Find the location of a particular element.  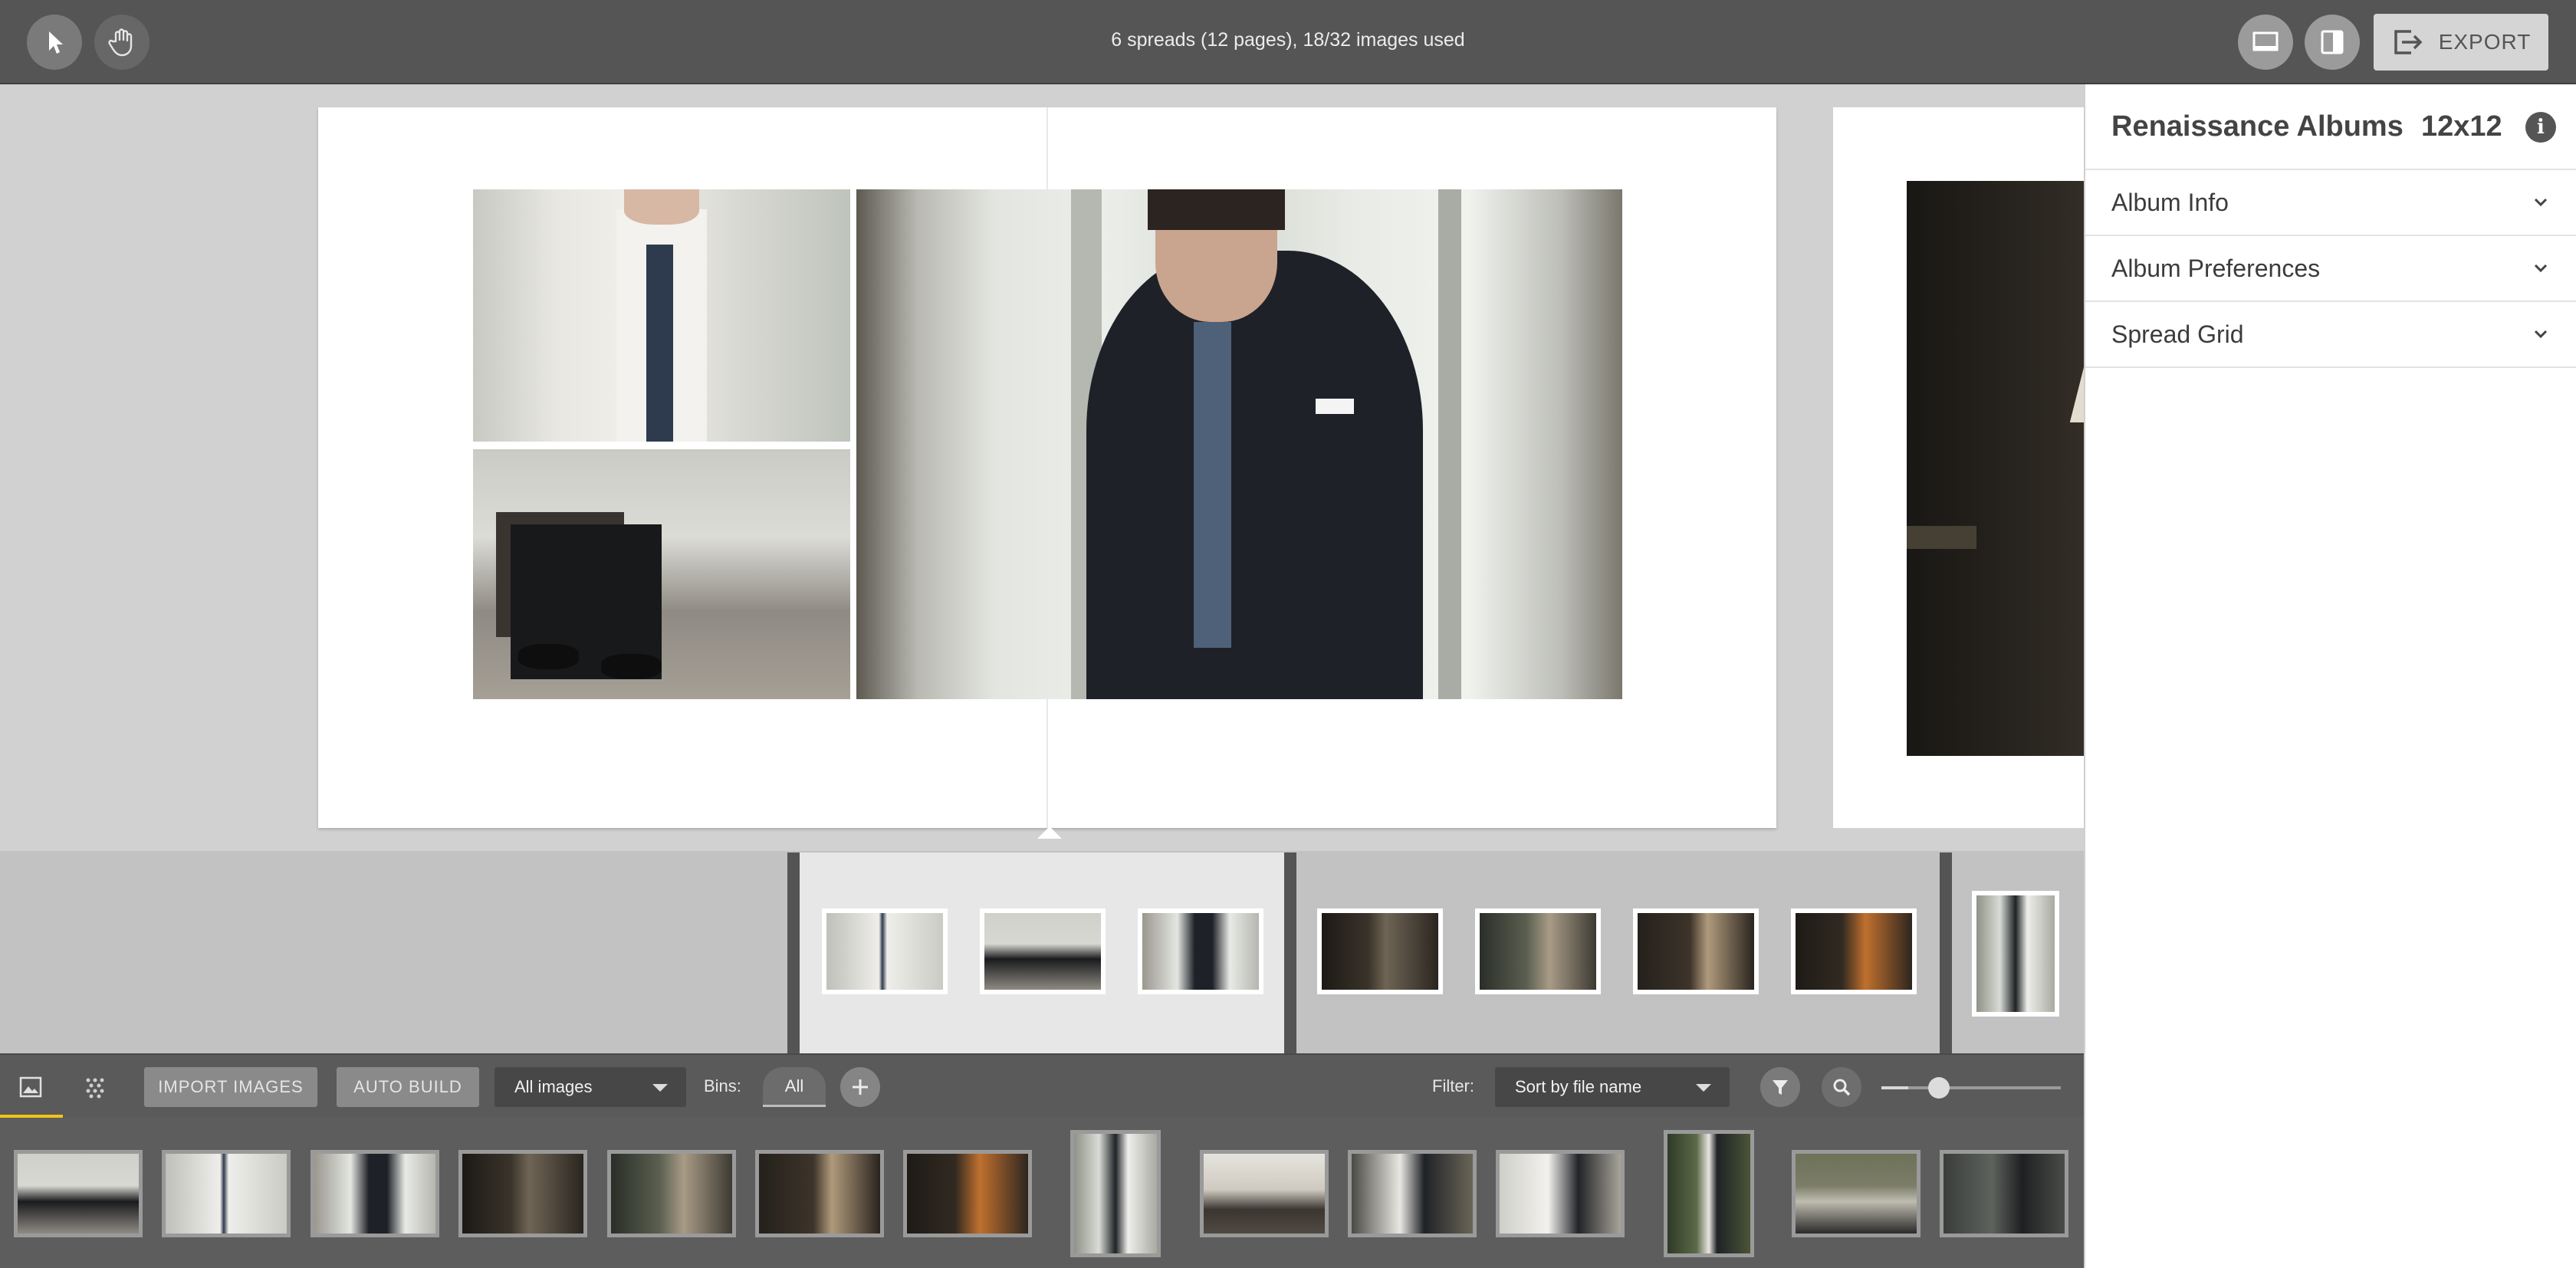

sort-select: Sort by file name is located at coordinates (1613, 1087).